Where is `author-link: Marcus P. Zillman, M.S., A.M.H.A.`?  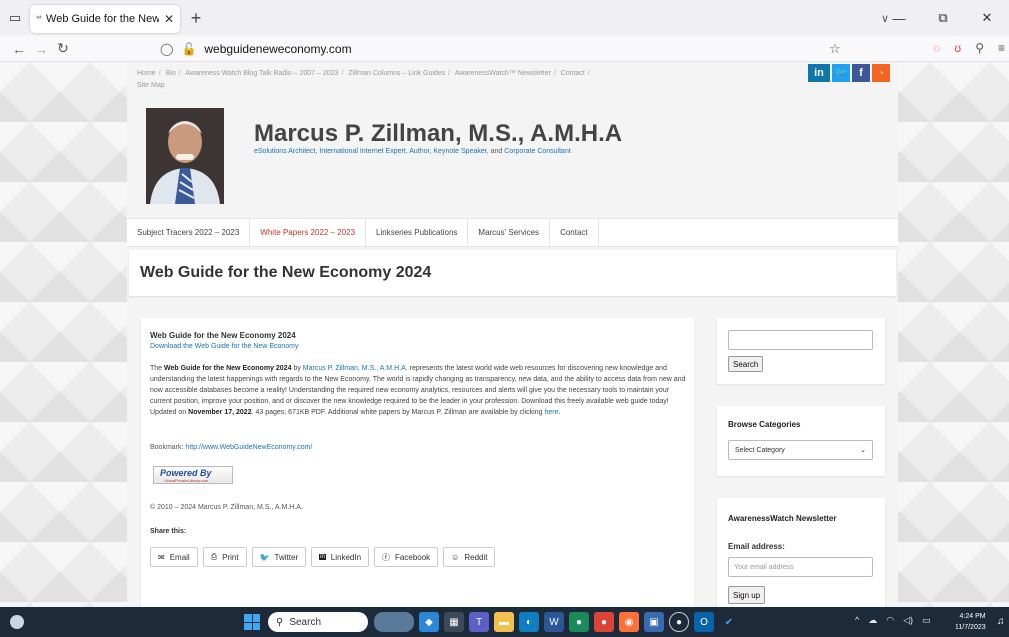
author-link: Marcus P. Zillman, M.S., A.M.H.A. is located at coordinates (355, 368).